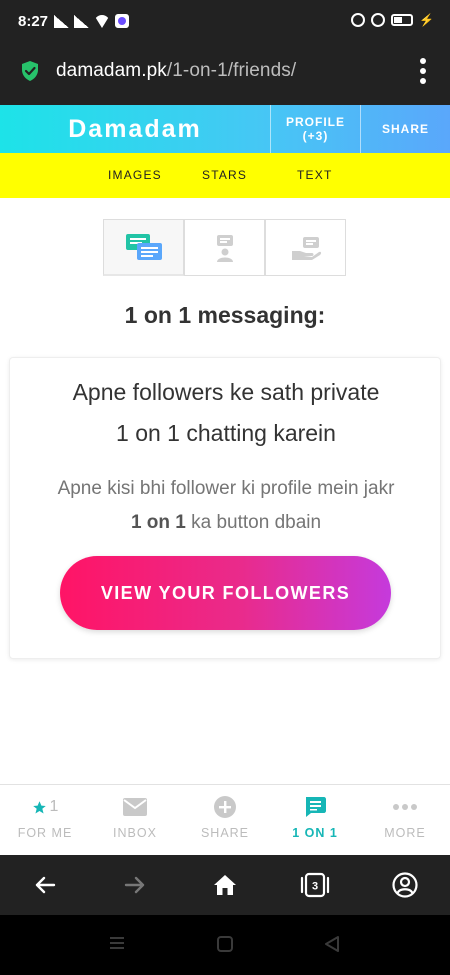 This screenshot has width=450, height=975. Describe the element at coordinates (332, 944) in the screenshot. I see `system-back-icon` at that location.